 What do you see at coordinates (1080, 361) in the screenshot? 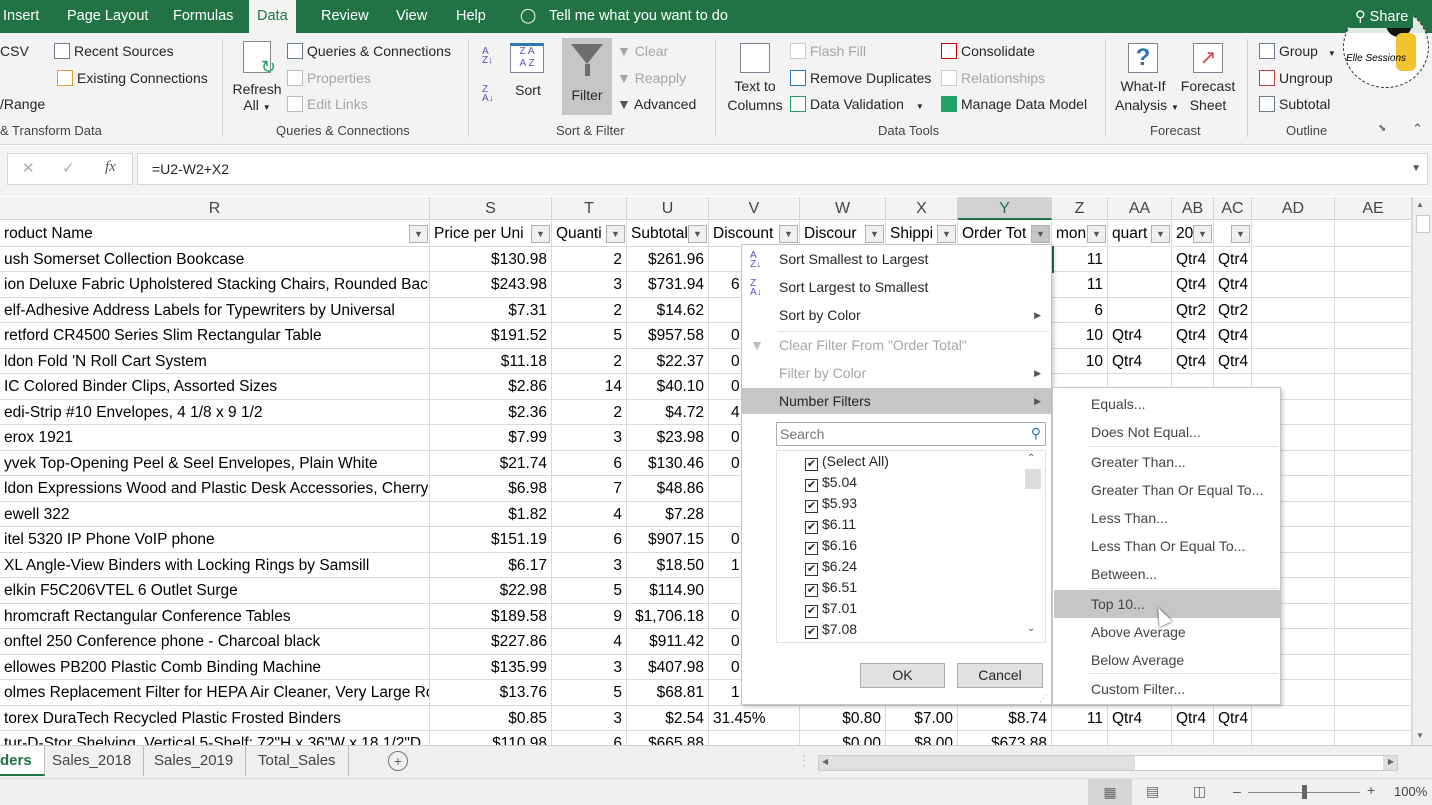
I see `table-cell: 10` at bounding box center [1080, 361].